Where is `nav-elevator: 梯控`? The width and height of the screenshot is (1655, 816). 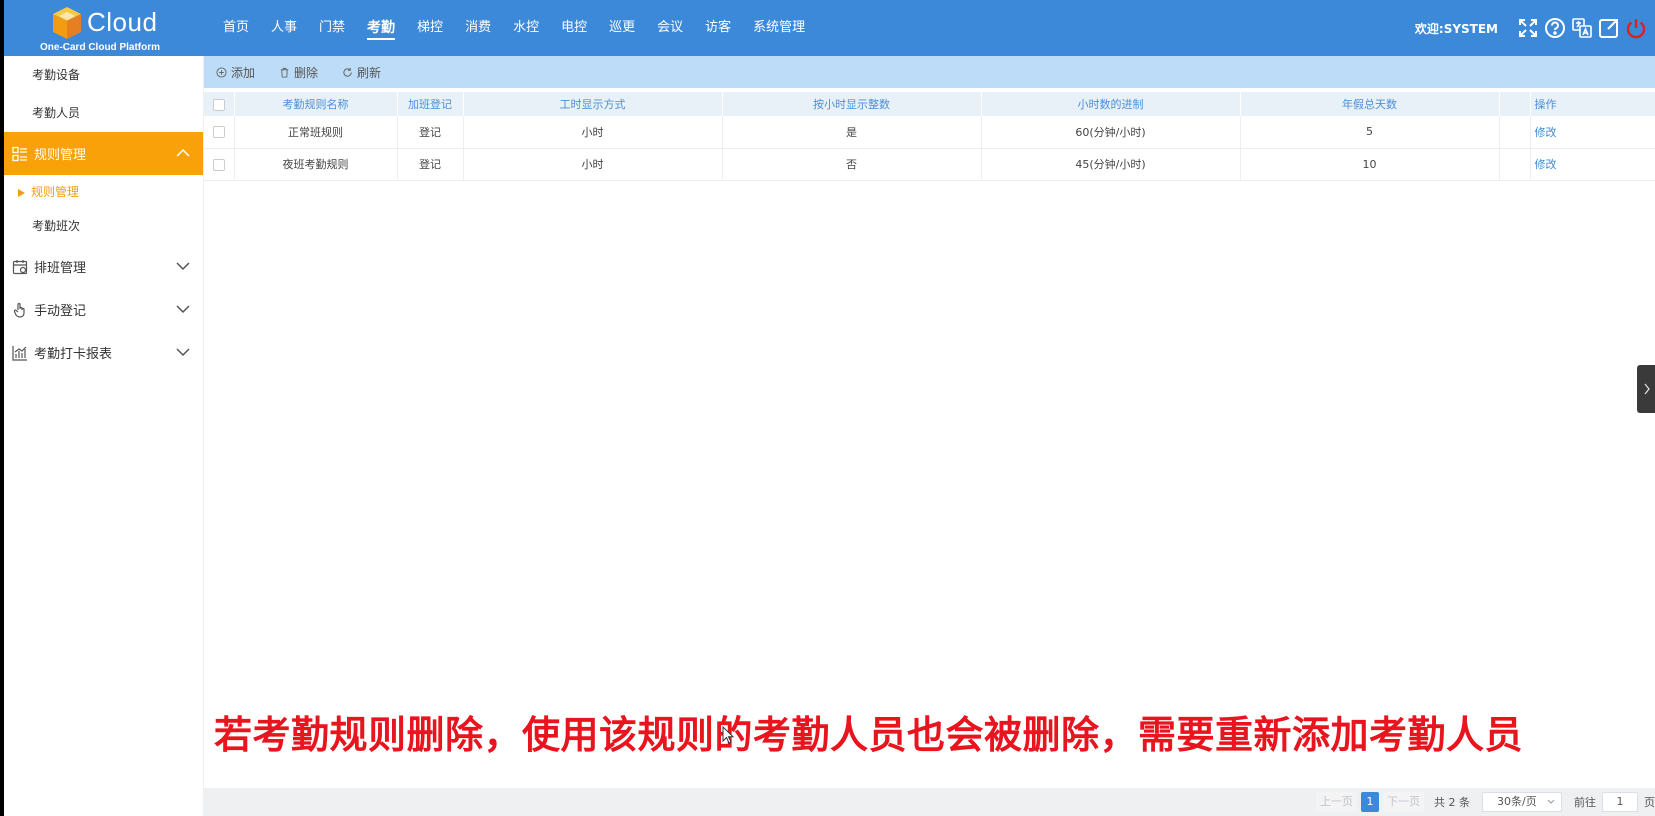 nav-elevator: 梯控 is located at coordinates (430, 28).